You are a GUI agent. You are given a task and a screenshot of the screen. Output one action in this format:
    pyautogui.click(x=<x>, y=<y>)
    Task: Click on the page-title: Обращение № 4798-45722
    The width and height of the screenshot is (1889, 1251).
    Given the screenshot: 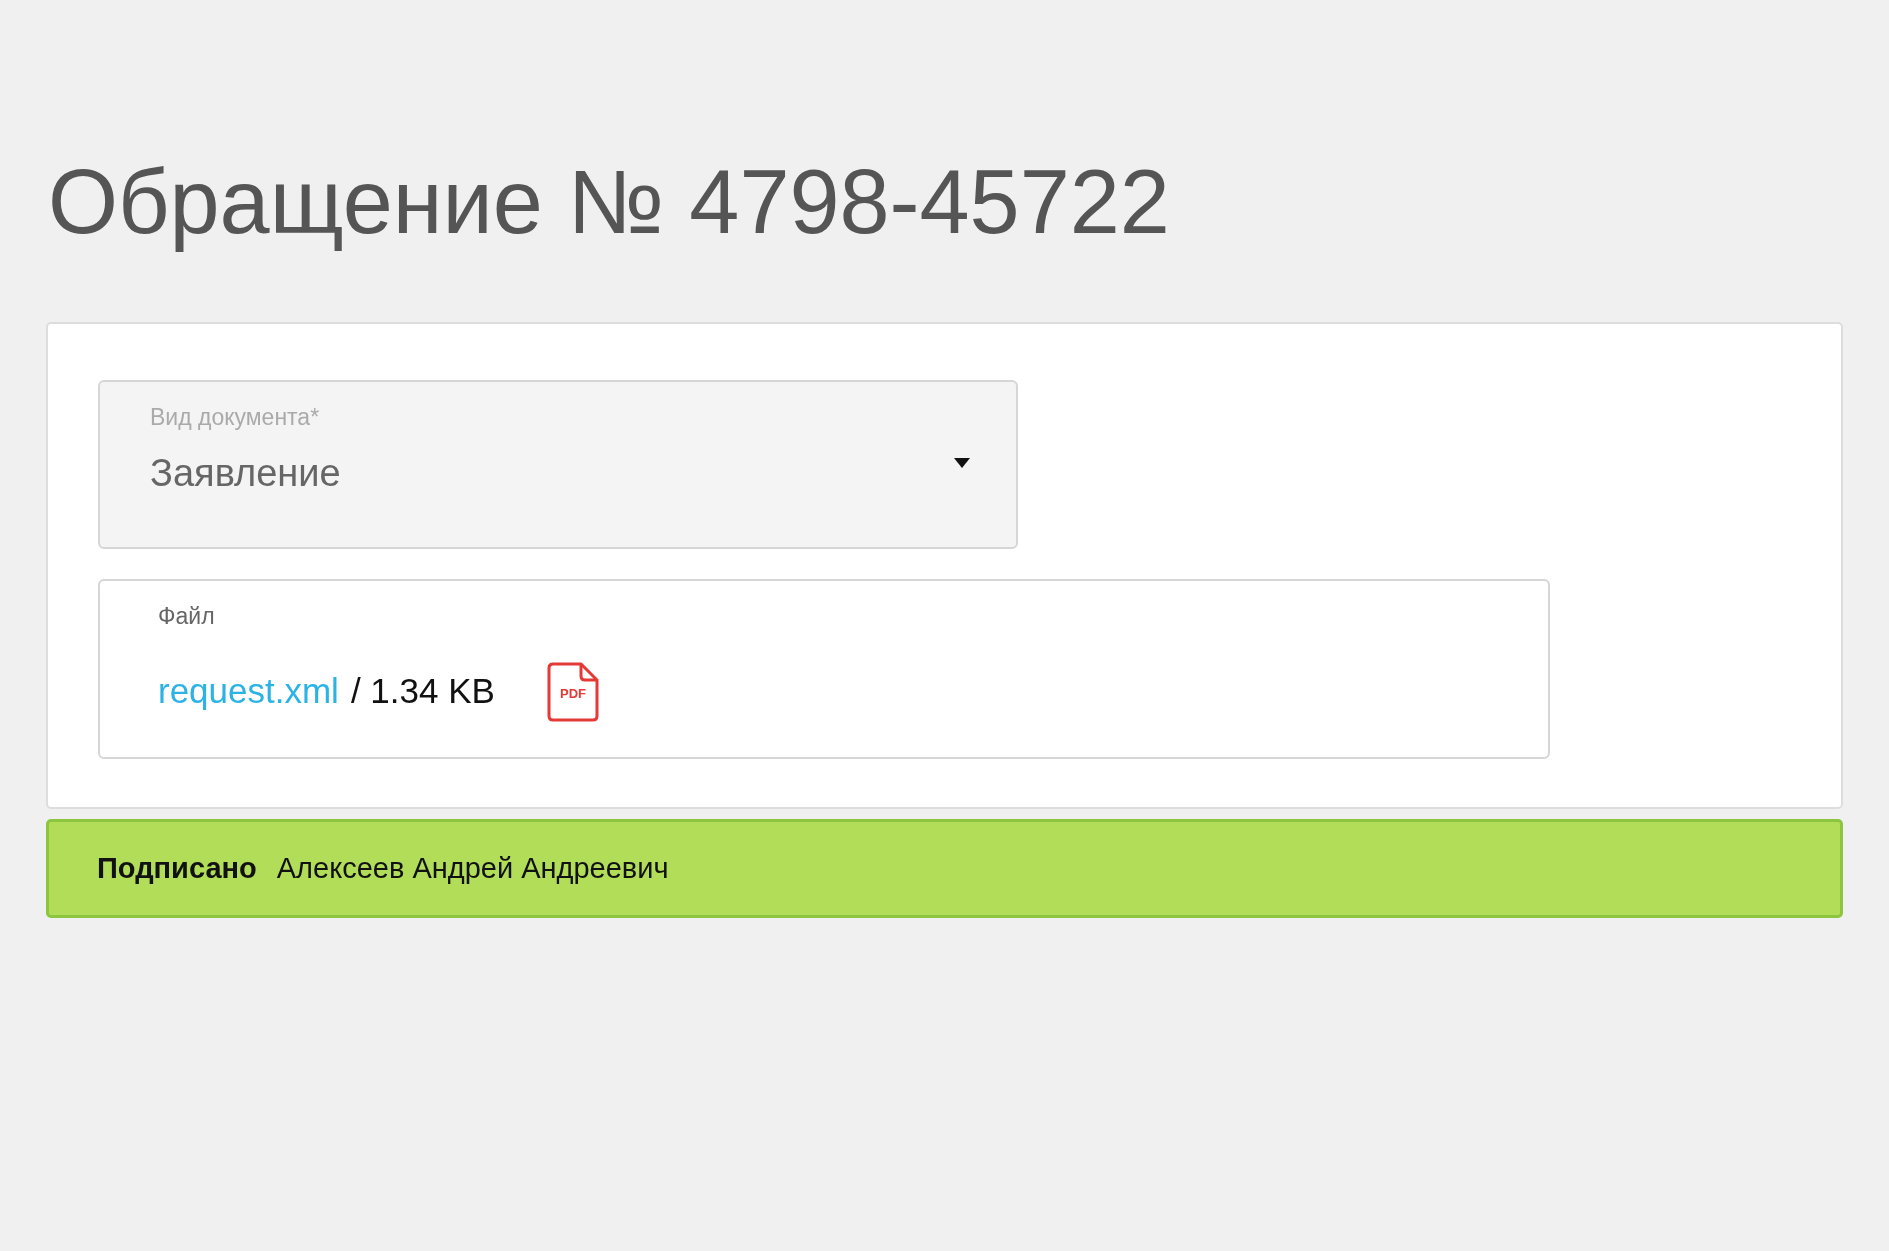 What is the action you would take?
    pyautogui.click(x=609, y=202)
    